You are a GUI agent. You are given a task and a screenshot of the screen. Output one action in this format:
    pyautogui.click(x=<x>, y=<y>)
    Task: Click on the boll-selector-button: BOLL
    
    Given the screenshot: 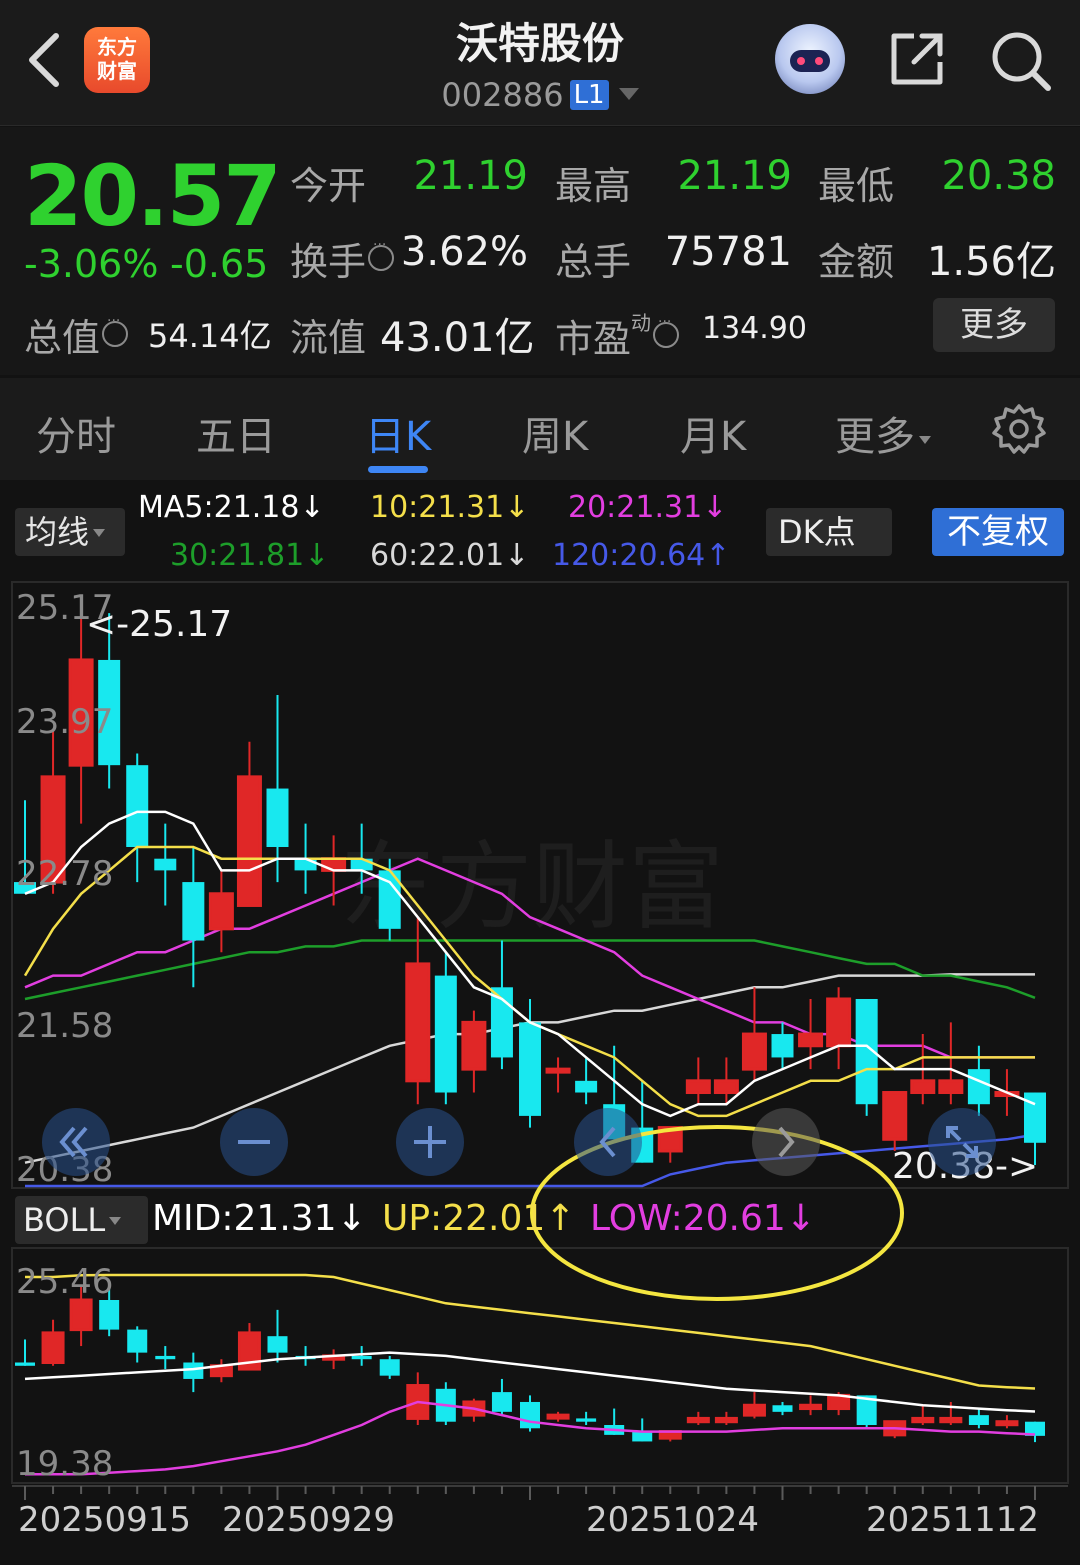 What is the action you would take?
    pyautogui.click(x=81, y=1220)
    